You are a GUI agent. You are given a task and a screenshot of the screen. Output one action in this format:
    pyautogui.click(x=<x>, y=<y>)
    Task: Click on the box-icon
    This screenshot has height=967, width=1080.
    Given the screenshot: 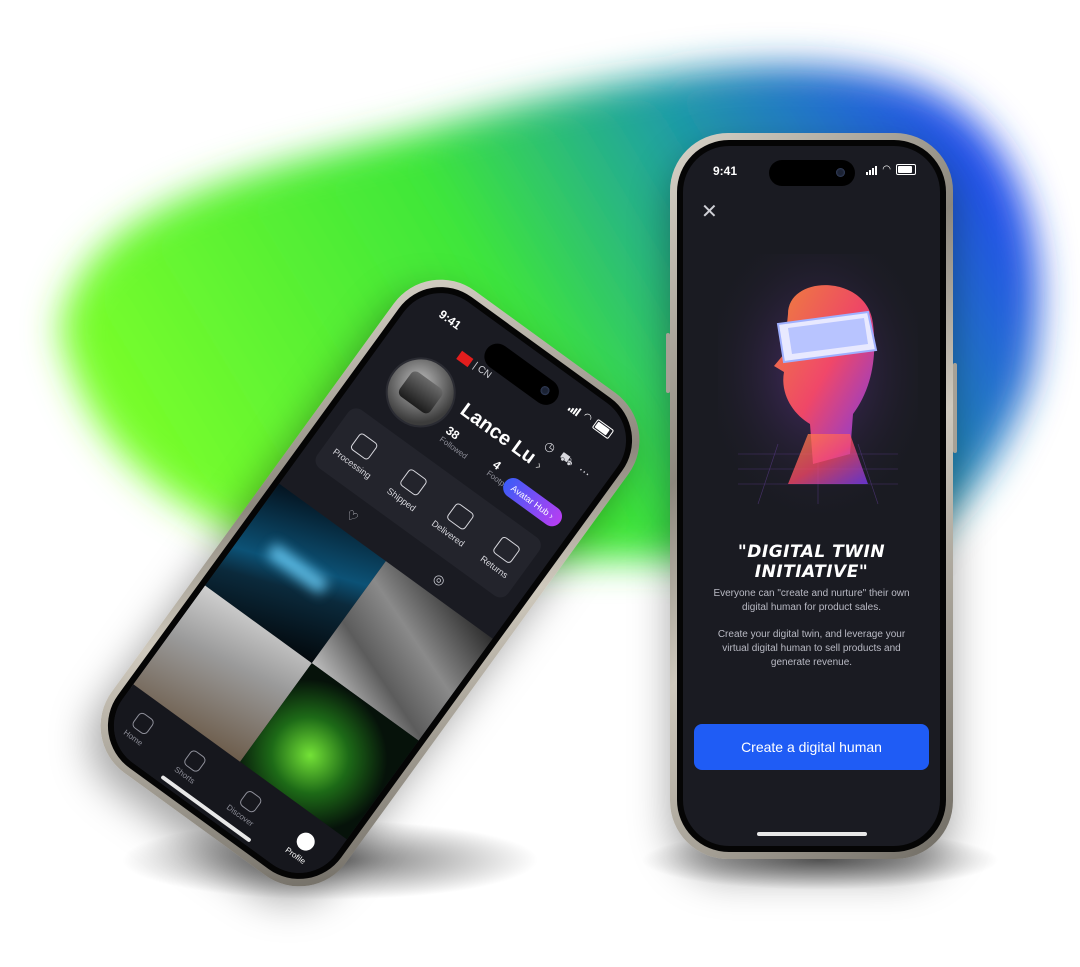 What is the action you would take?
    pyautogui.click(x=460, y=516)
    